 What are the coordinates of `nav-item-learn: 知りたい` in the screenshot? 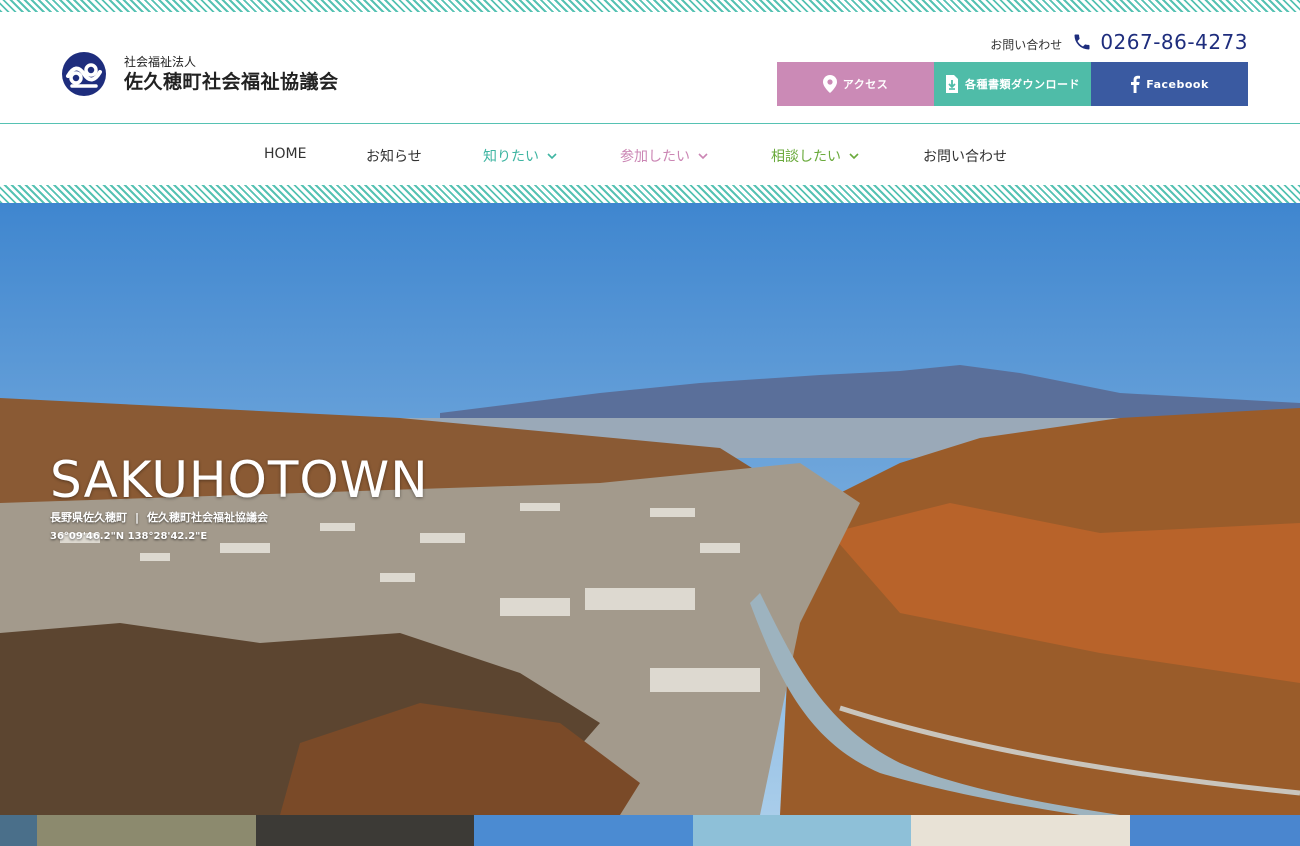 It's located at (520, 156).